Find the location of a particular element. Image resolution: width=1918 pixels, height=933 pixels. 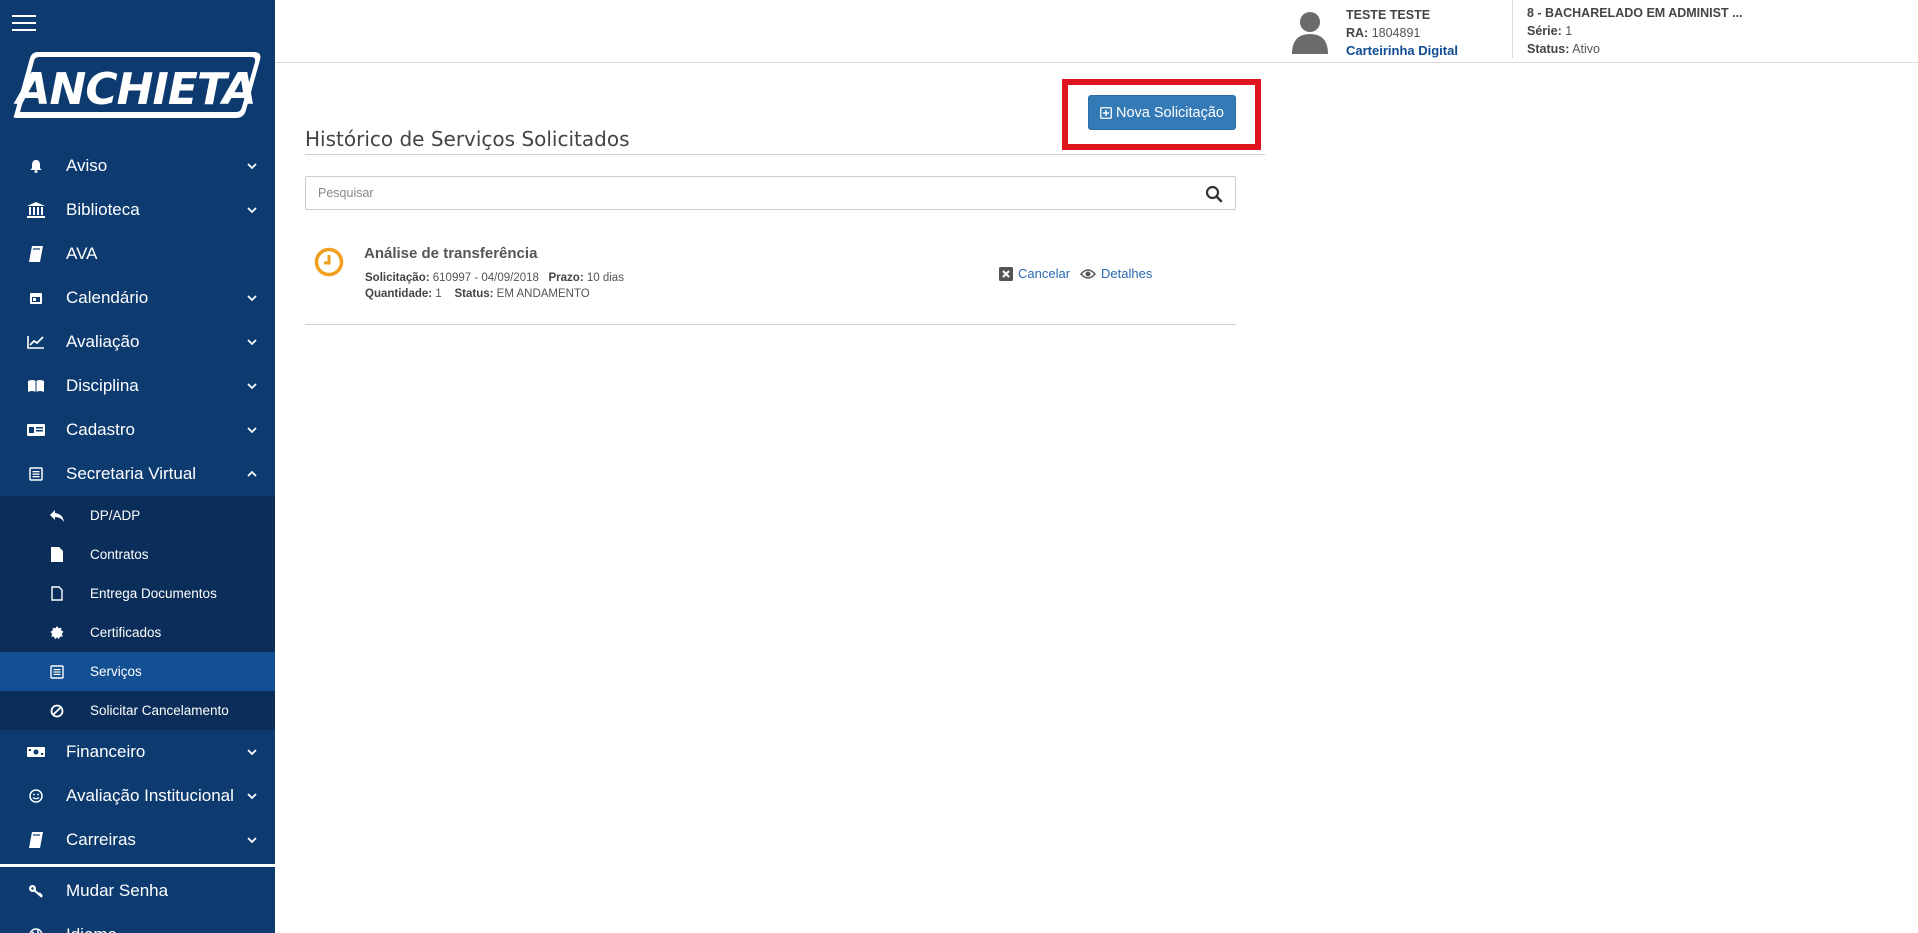

user-ra: RA: 1804891 is located at coordinates (1402, 33).